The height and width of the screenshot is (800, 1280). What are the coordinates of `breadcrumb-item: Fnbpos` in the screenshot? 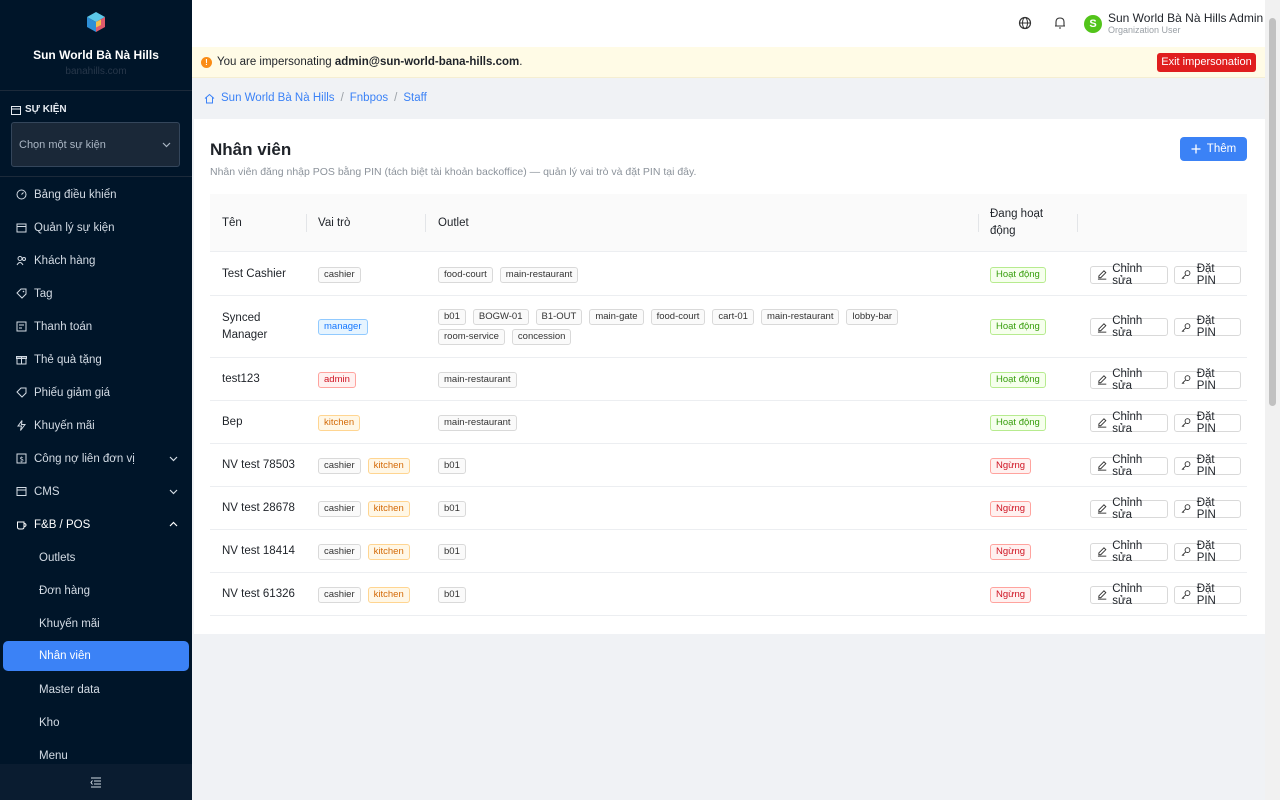 It's located at (369, 98).